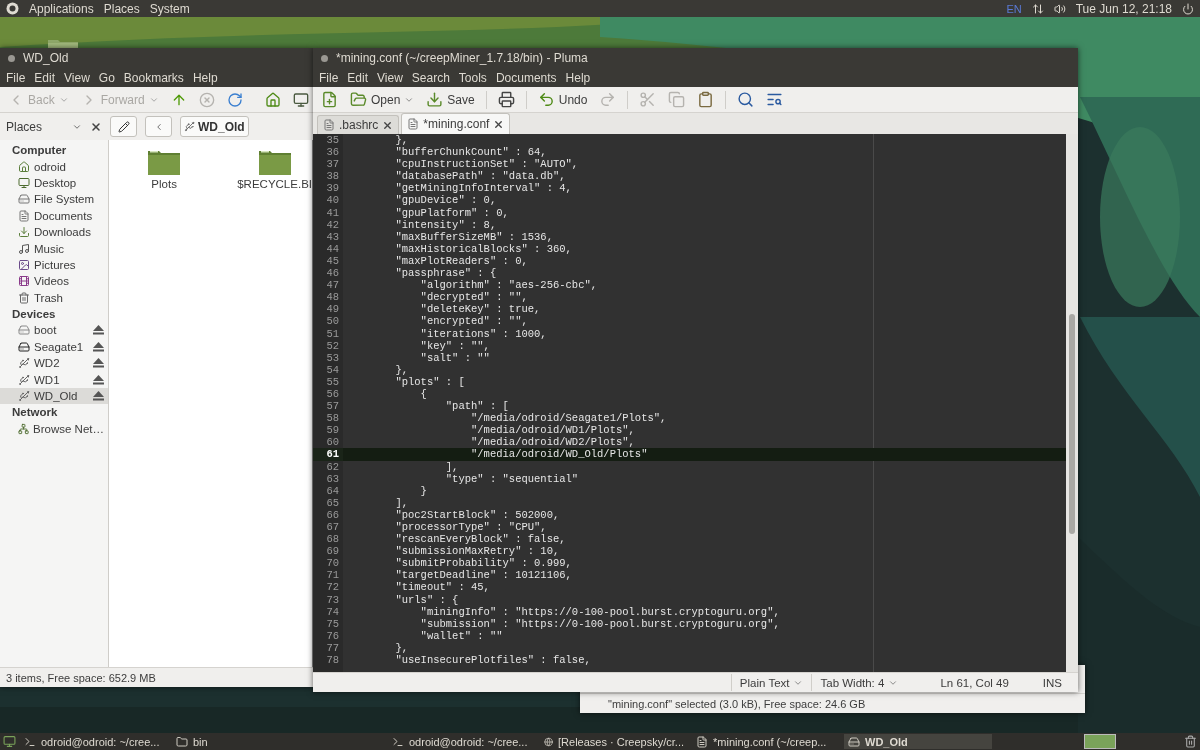 Image resolution: width=1200 pixels, height=750 pixels. Describe the element at coordinates (54, 396) in the screenshot. I see `sidebar-item: WD_Old` at that location.